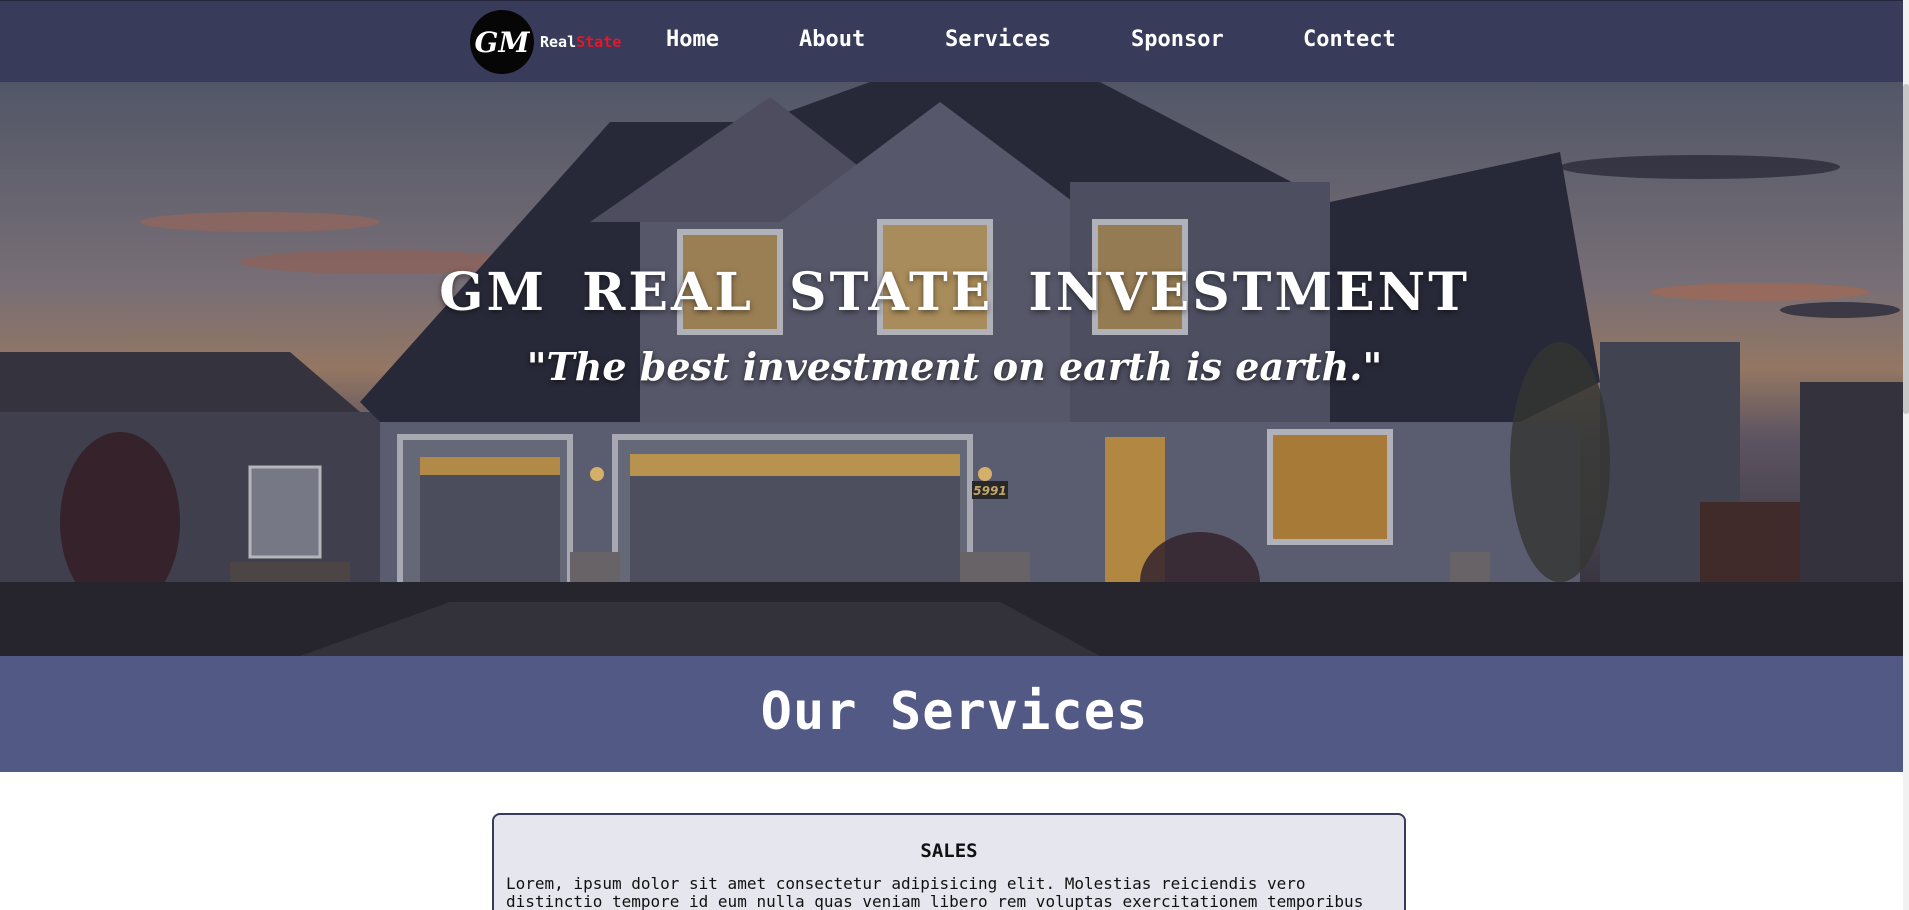 This screenshot has height=910, width=1909. What do you see at coordinates (1906, 249) in the screenshot?
I see `scrollbar-thumb` at bounding box center [1906, 249].